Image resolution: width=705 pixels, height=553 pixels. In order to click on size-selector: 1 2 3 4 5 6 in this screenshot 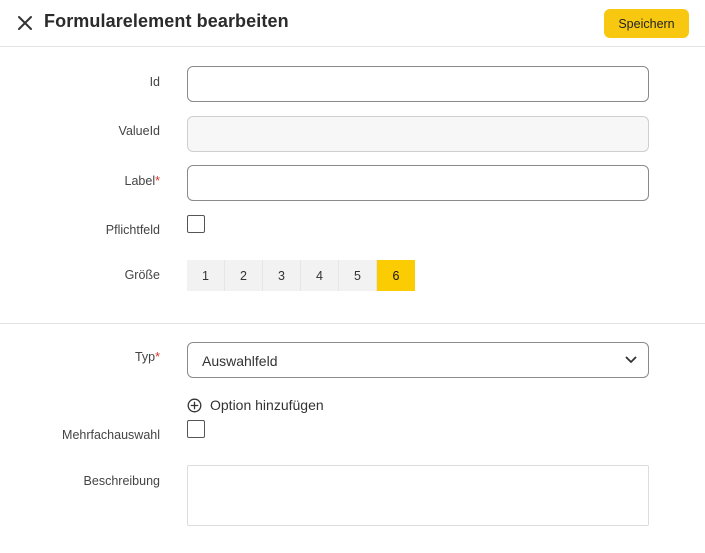, I will do `click(301, 275)`.